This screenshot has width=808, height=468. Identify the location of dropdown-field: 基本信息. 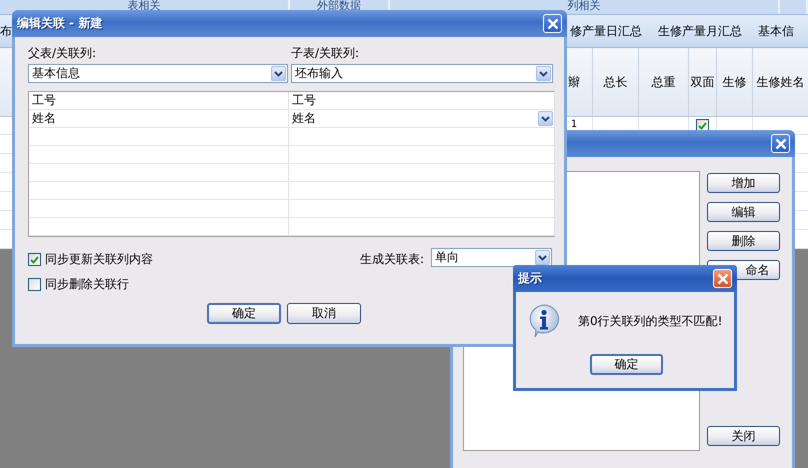
(158, 73).